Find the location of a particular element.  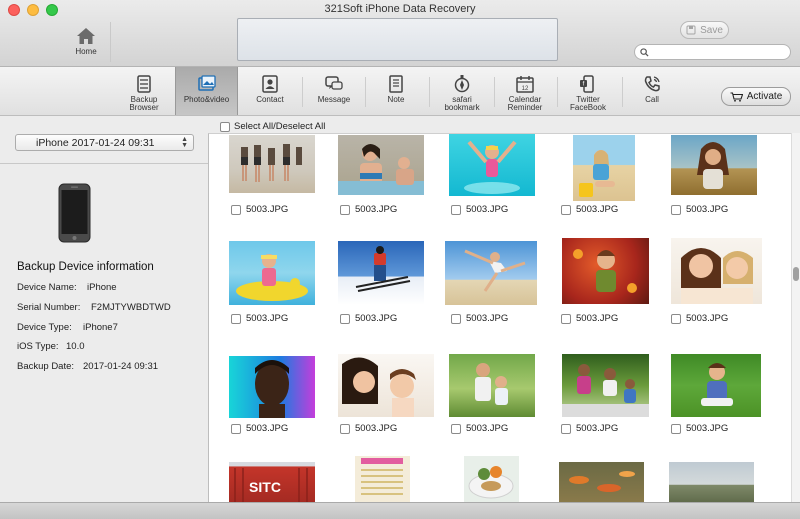

tool-calendar-reminder: 12 Calendar Reminder is located at coordinates (525, 91).